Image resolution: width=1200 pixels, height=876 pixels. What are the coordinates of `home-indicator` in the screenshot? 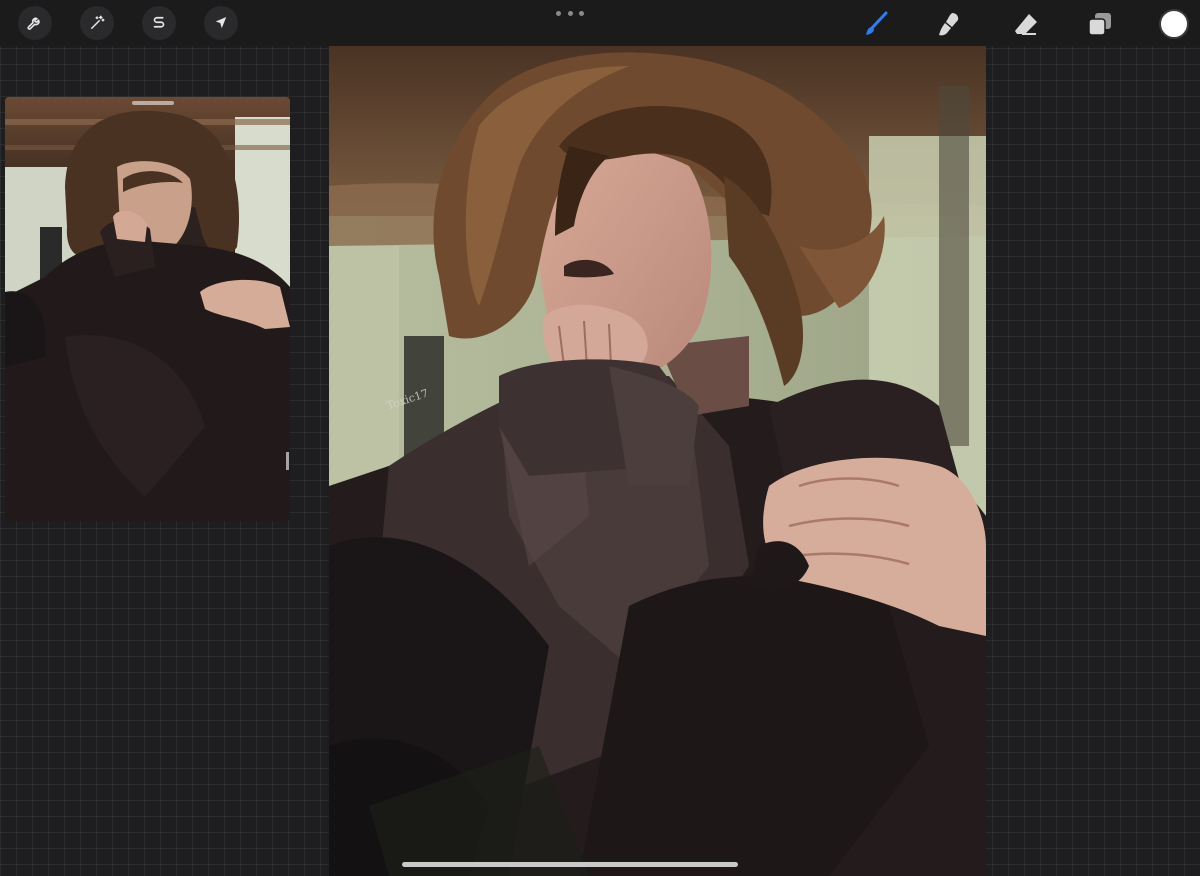 It's located at (570, 864).